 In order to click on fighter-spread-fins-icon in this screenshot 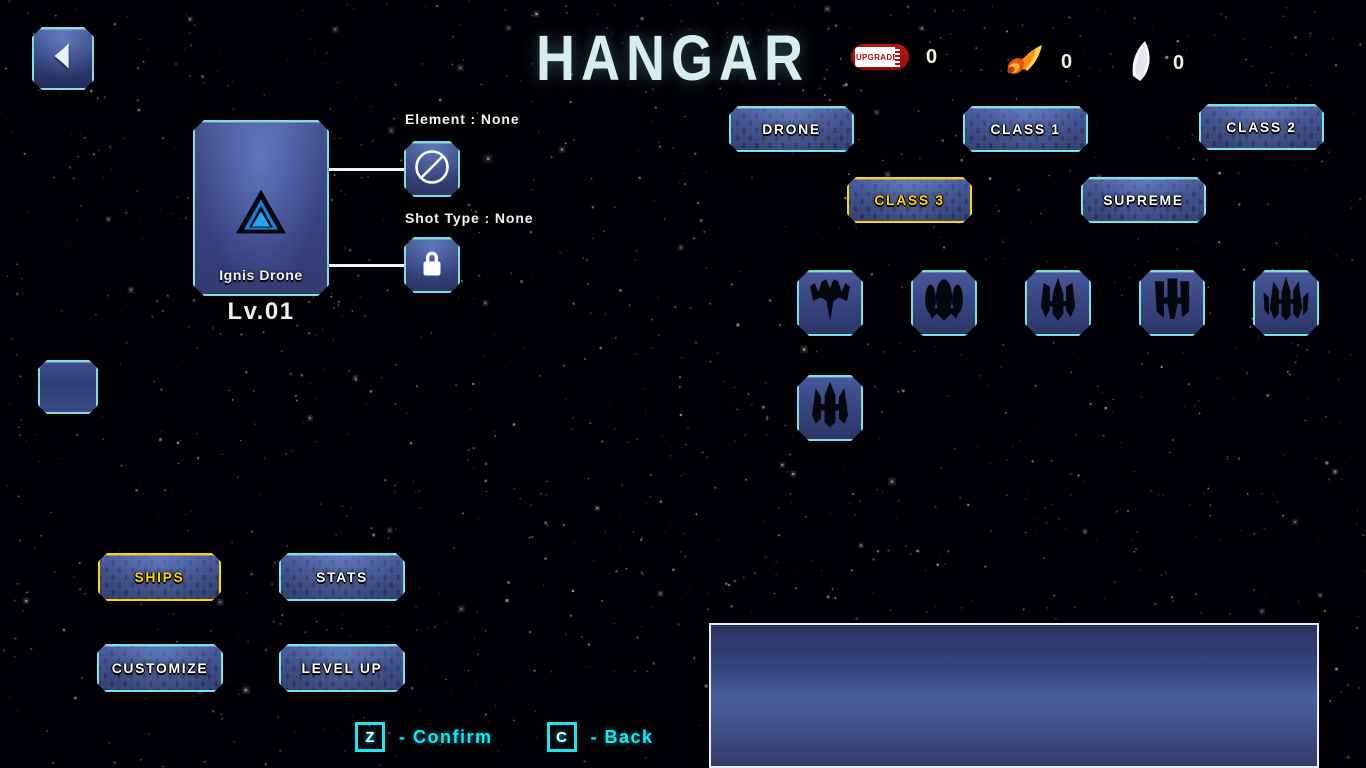, I will do `click(1286, 303)`.